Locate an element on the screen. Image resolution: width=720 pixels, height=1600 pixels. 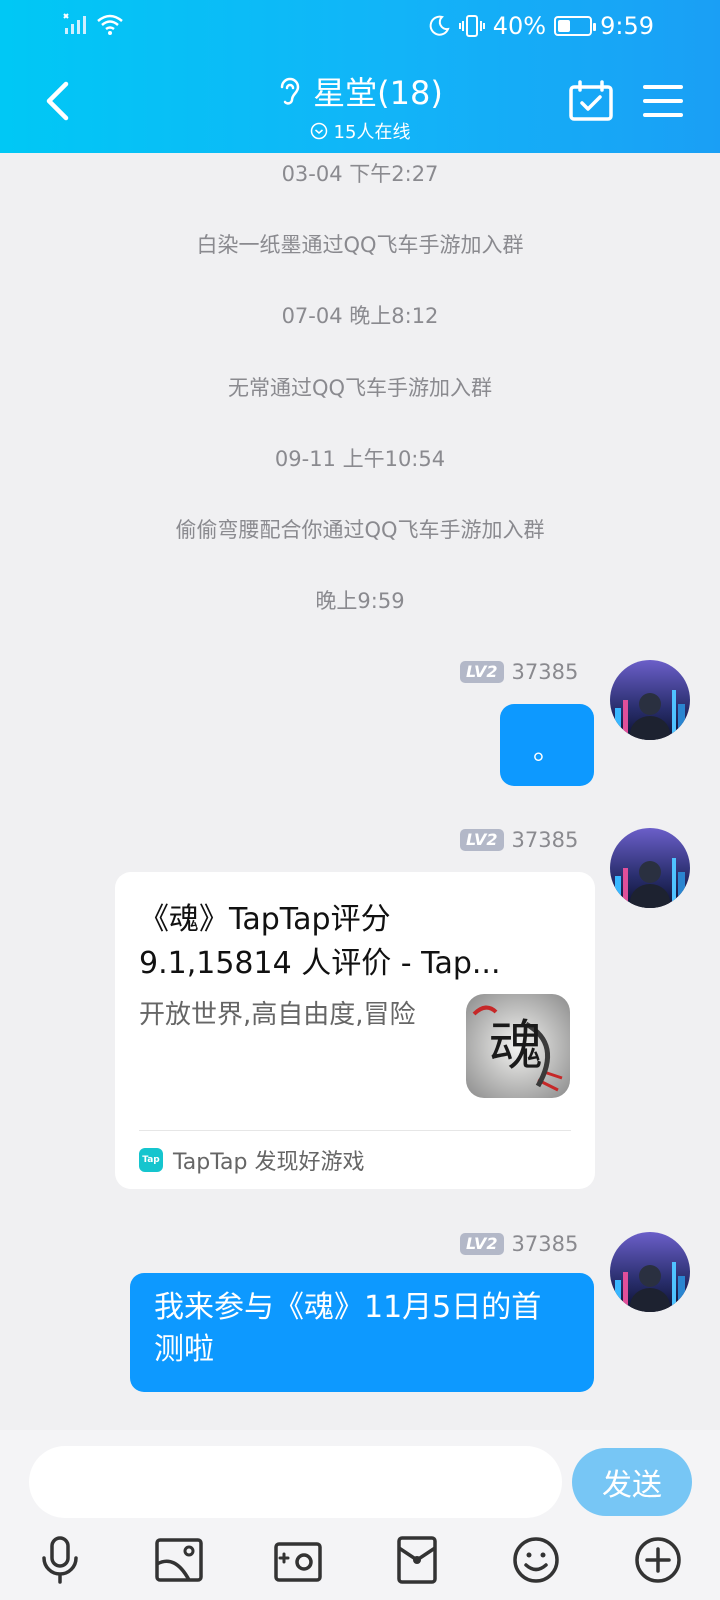
emoji-icon is located at coordinates (536, 1560).